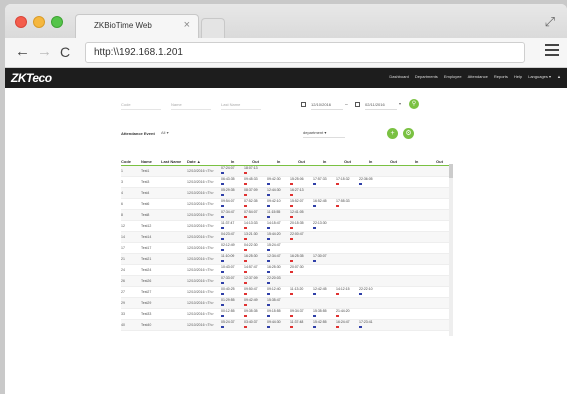 This screenshot has height=394, width=567. Describe the element at coordinates (274, 322) in the screenshot. I see `punch-time: 09:44:30` at that location.